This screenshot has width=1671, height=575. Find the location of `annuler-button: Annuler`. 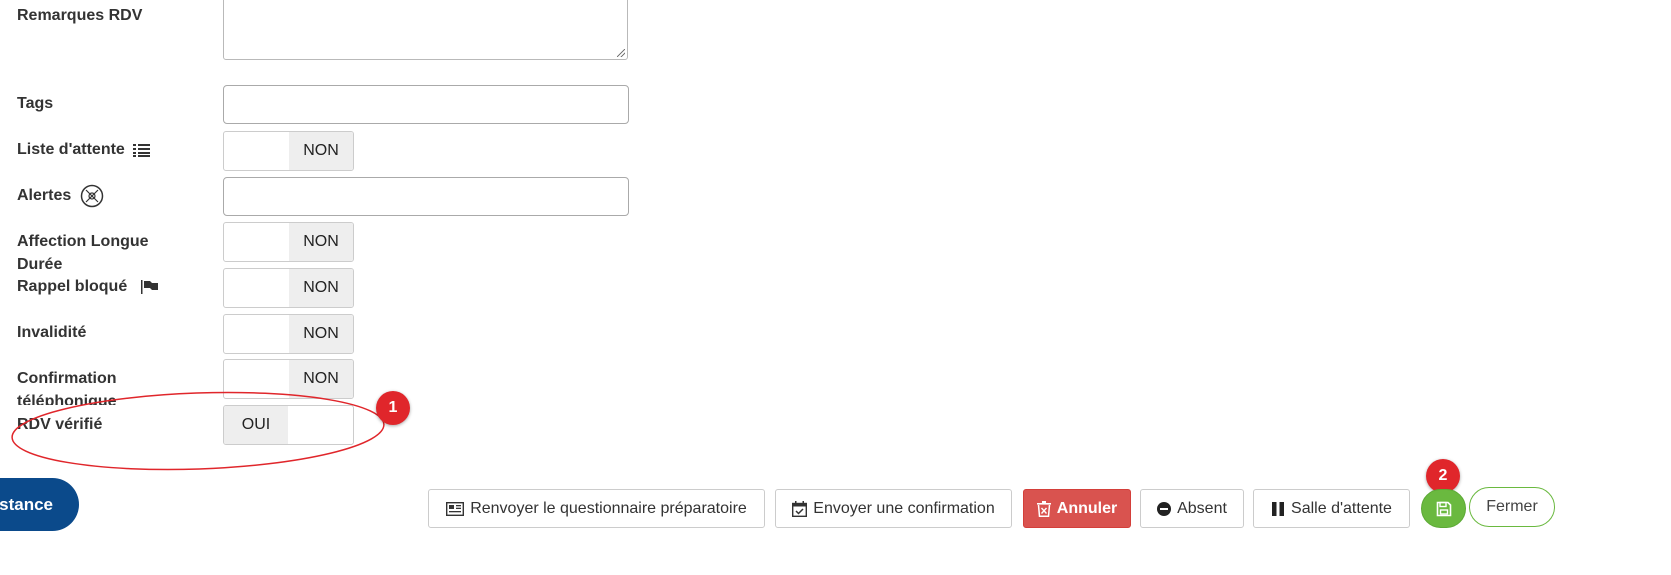

annuler-button: Annuler is located at coordinates (1077, 508).